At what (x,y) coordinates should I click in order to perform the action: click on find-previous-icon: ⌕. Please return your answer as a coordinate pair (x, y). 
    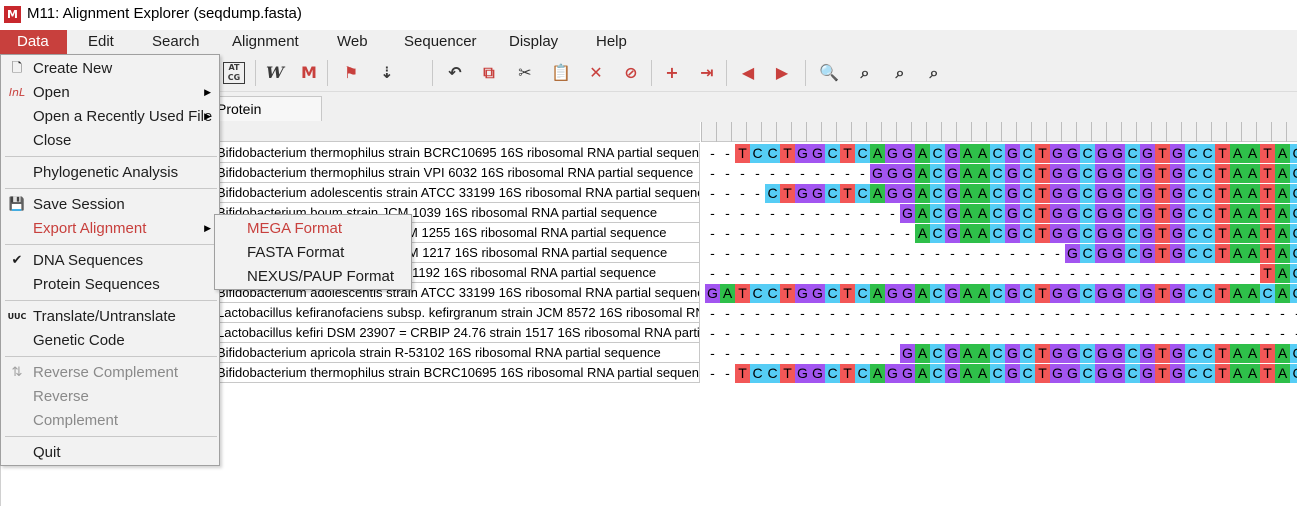
    Looking at the image, I should click on (865, 73).